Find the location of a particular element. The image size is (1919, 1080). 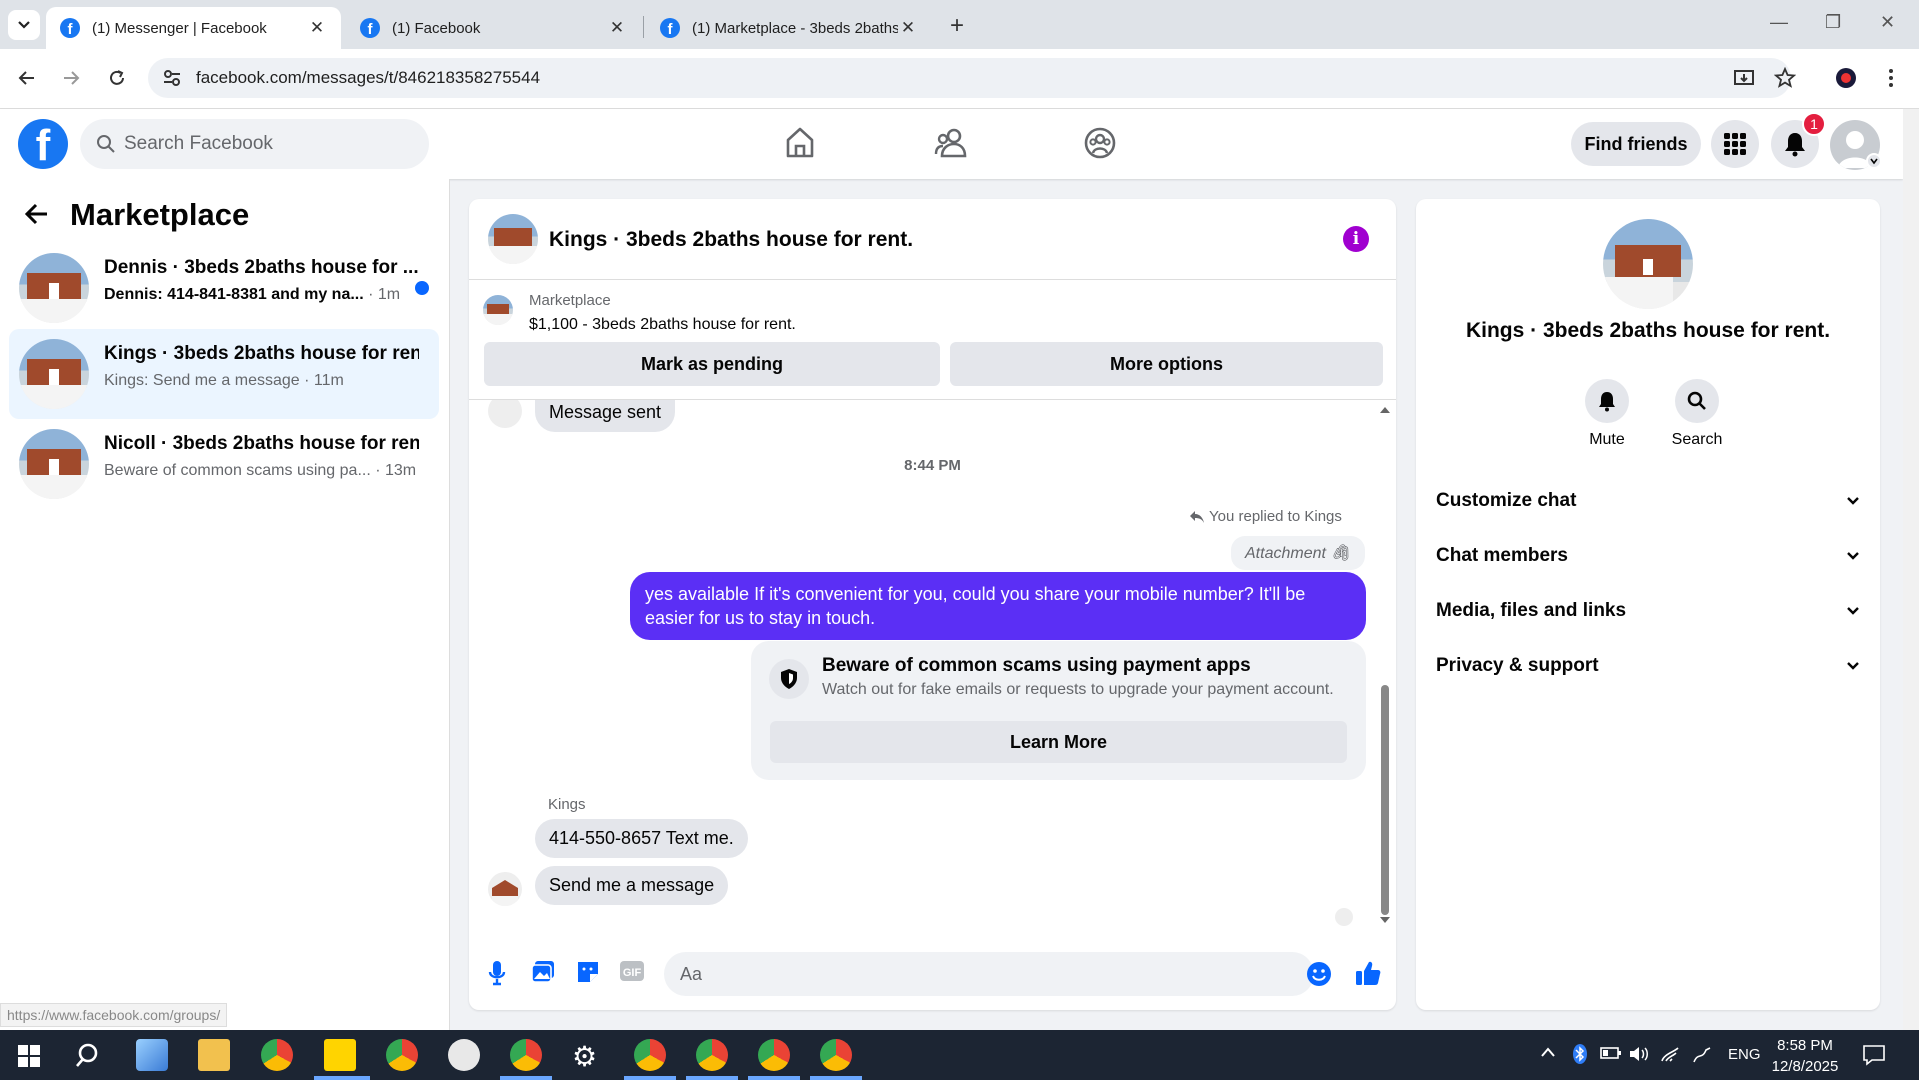

chat-scroll-thumb is located at coordinates (1385, 800).